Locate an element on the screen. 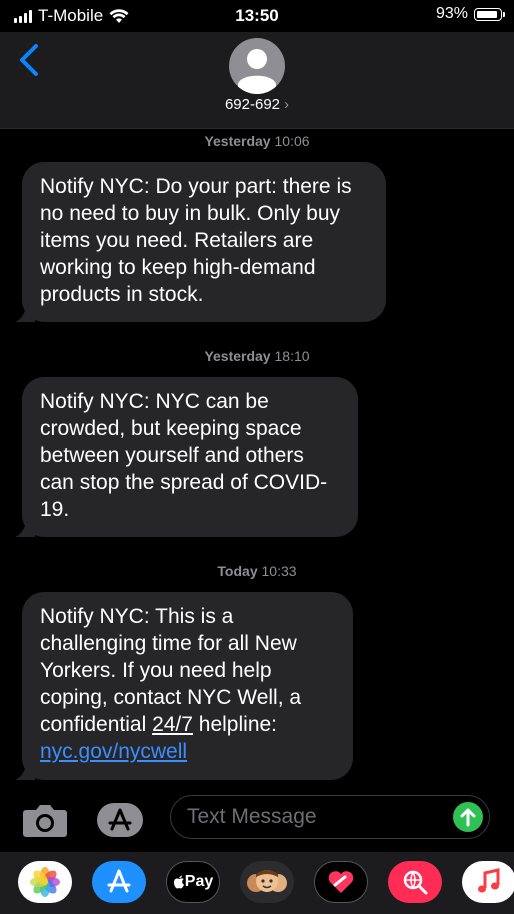  conversation-header: 692-692 › is located at coordinates (257, 80).